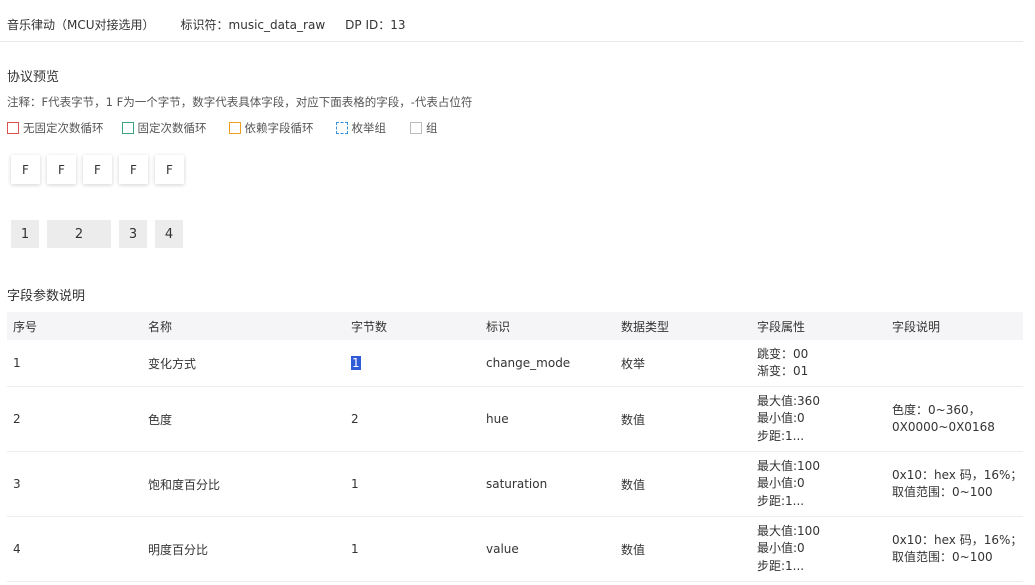 Image resolution: width=1035 pixels, height=585 pixels. Describe the element at coordinates (253, 24) in the screenshot. I see `dp-identifier: 标识符：music_data_raw` at that location.